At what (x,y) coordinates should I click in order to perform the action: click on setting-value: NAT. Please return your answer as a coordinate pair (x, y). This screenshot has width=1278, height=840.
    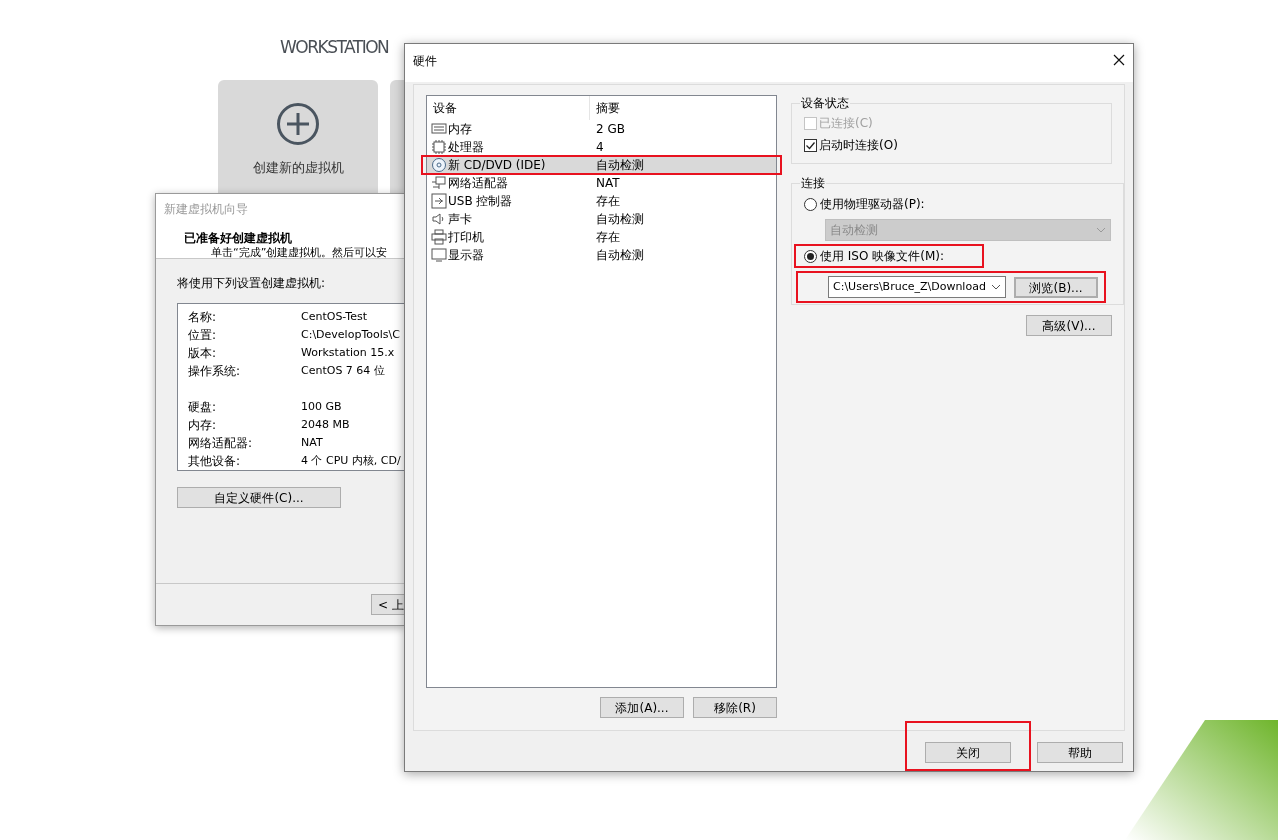
    Looking at the image, I should click on (312, 443).